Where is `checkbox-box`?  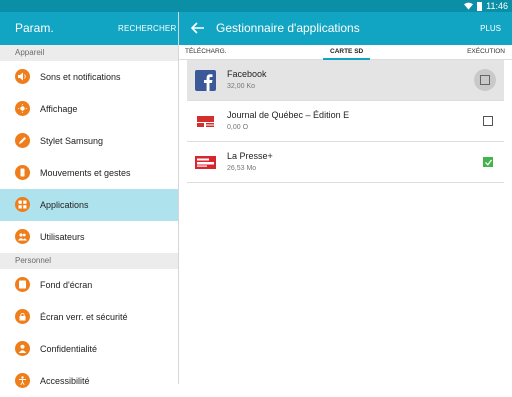
checkbox-box is located at coordinates (485, 80).